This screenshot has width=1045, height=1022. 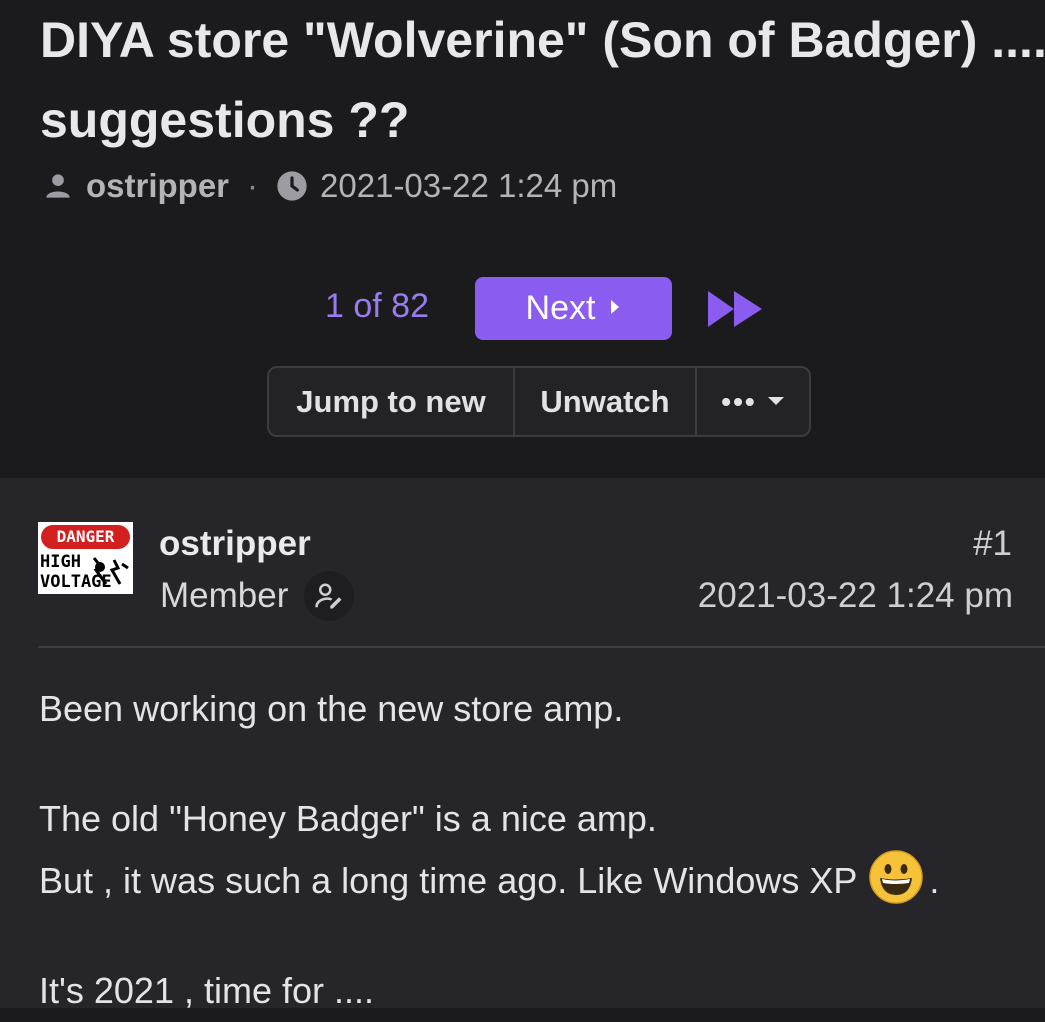 I want to click on spark-icon, so click(x=110, y=571).